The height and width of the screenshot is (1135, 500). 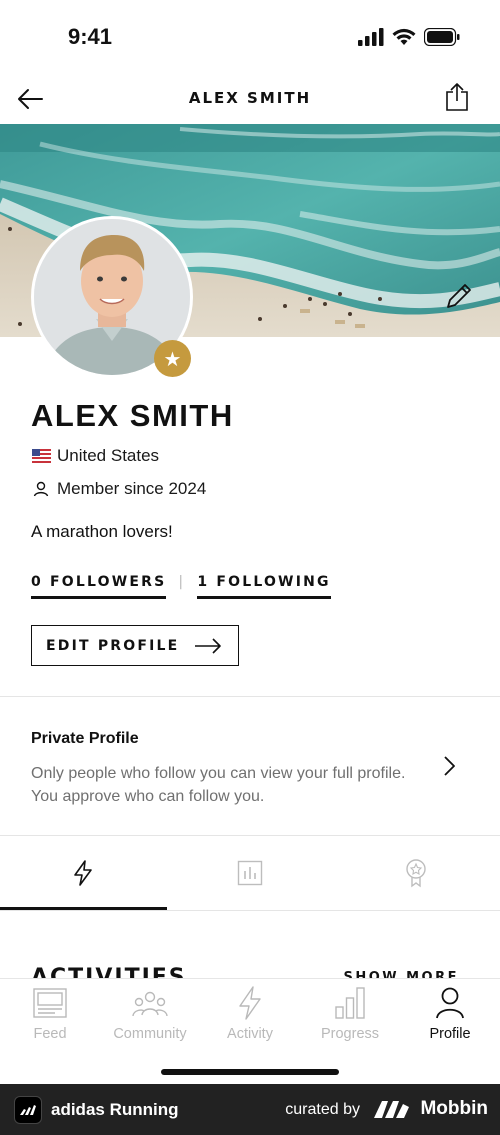 What do you see at coordinates (442, 37) in the screenshot?
I see `battery-icon` at bounding box center [442, 37].